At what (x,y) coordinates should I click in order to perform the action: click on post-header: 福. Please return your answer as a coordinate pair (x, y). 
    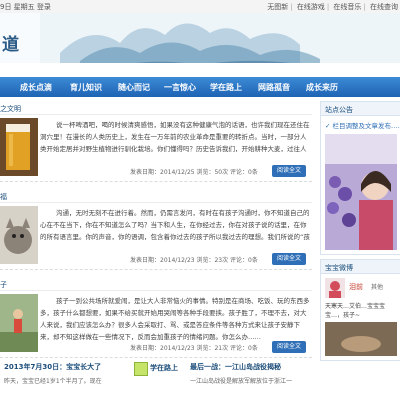
    Looking at the image, I should click on (156, 196).